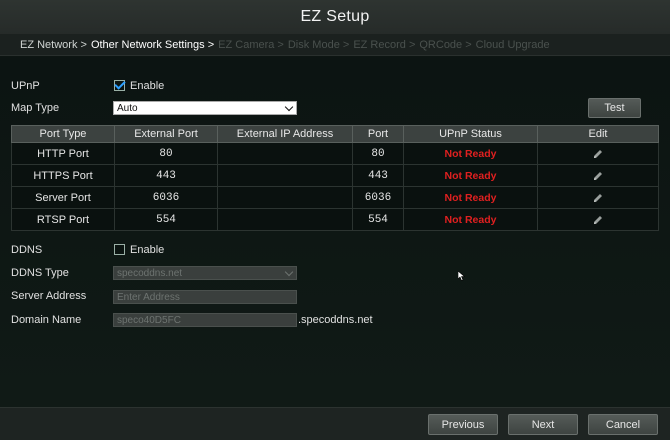 This screenshot has width=670, height=440. I want to click on port-cell: 443, so click(378, 175).